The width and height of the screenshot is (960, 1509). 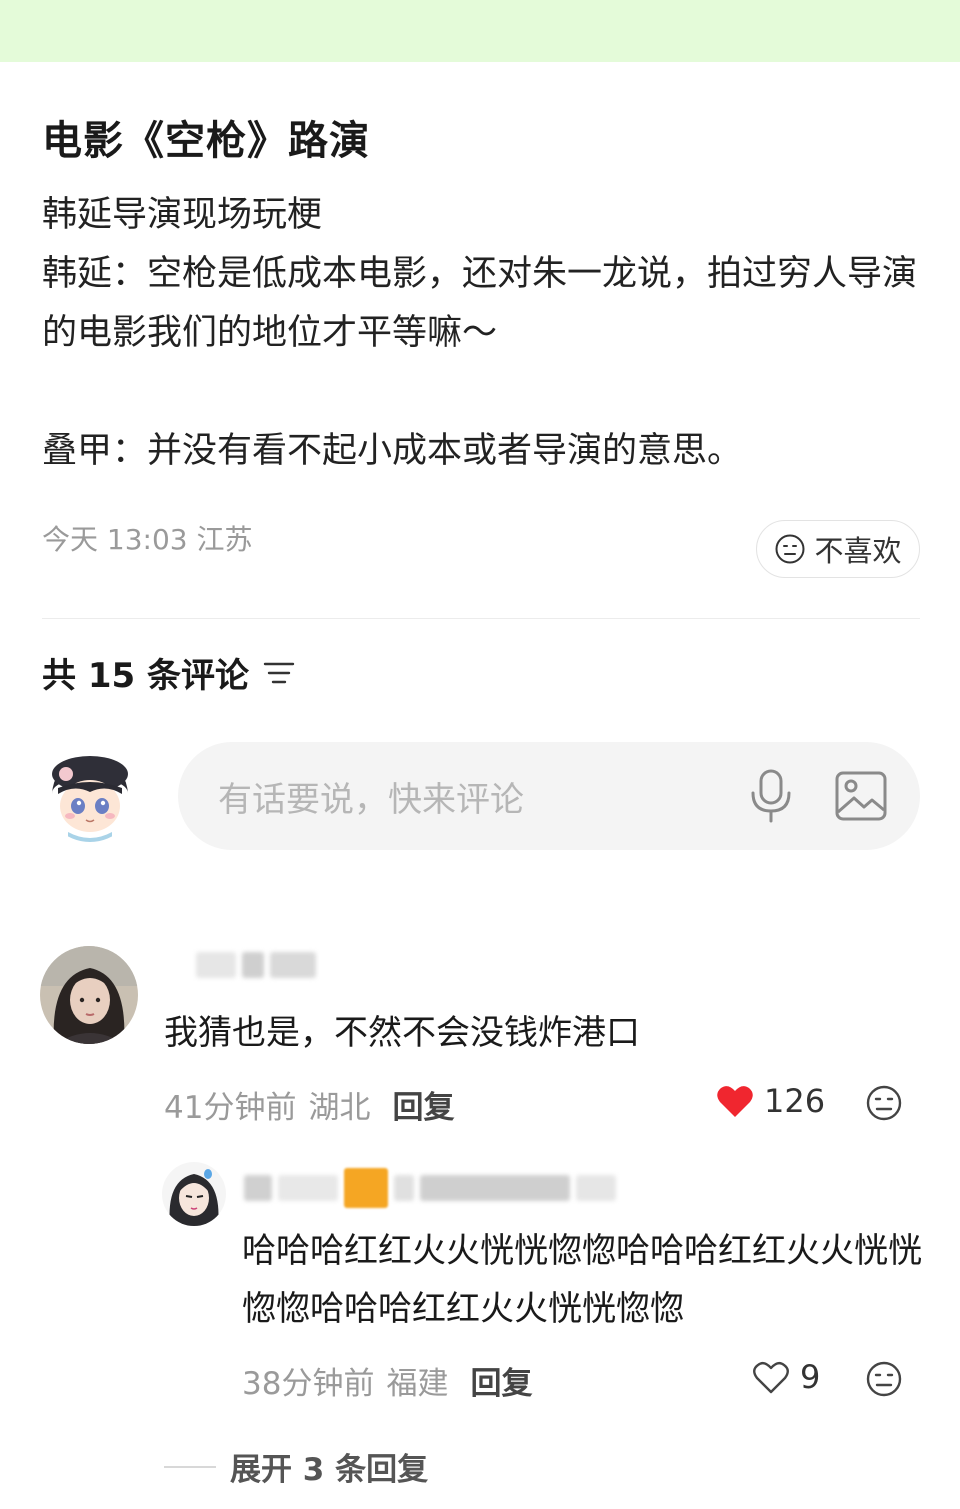 I want to click on my-avatar, so click(x=90, y=796).